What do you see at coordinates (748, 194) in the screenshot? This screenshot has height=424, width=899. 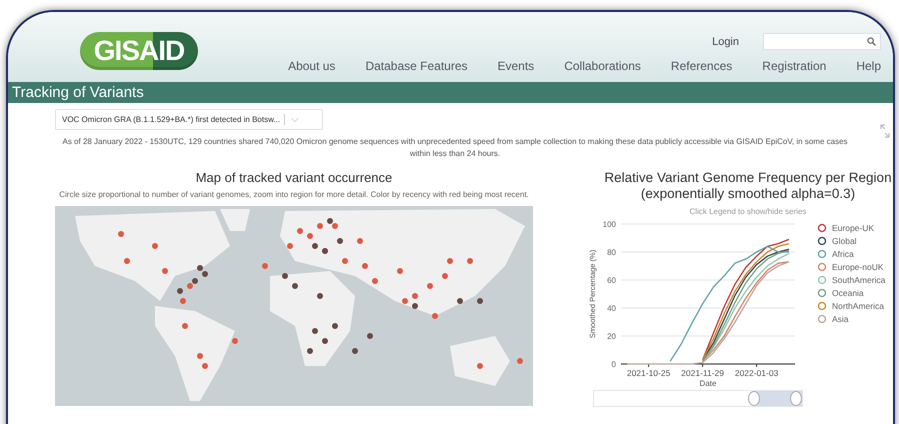 I see `chart-subtitle: (exponentially smoothed alpha=0.3)` at bounding box center [748, 194].